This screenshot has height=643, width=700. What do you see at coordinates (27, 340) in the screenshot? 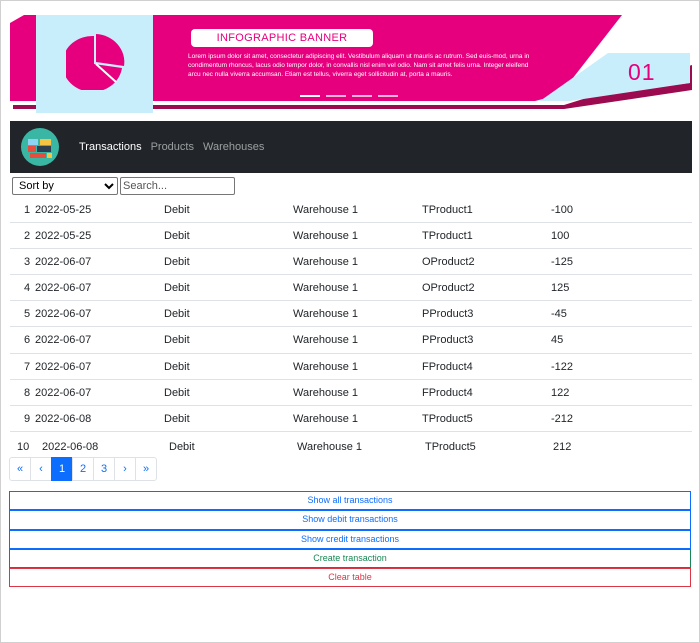
I see `cell-id: 6` at bounding box center [27, 340].